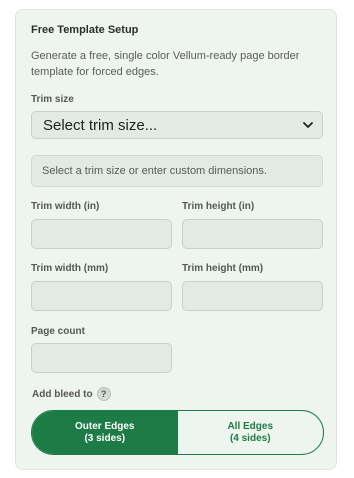 This screenshot has width=354, height=478. I want to click on page-count-input, so click(101, 358).